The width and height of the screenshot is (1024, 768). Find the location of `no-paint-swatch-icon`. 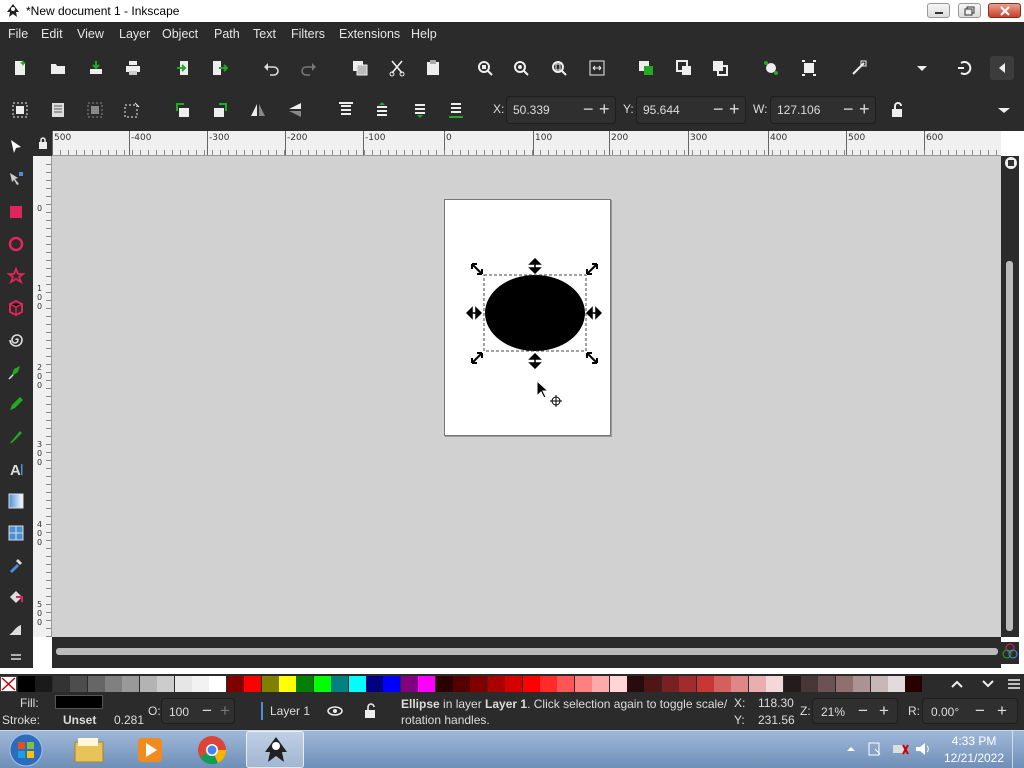

no-paint-swatch-icon is located at coordinates (8, 684).